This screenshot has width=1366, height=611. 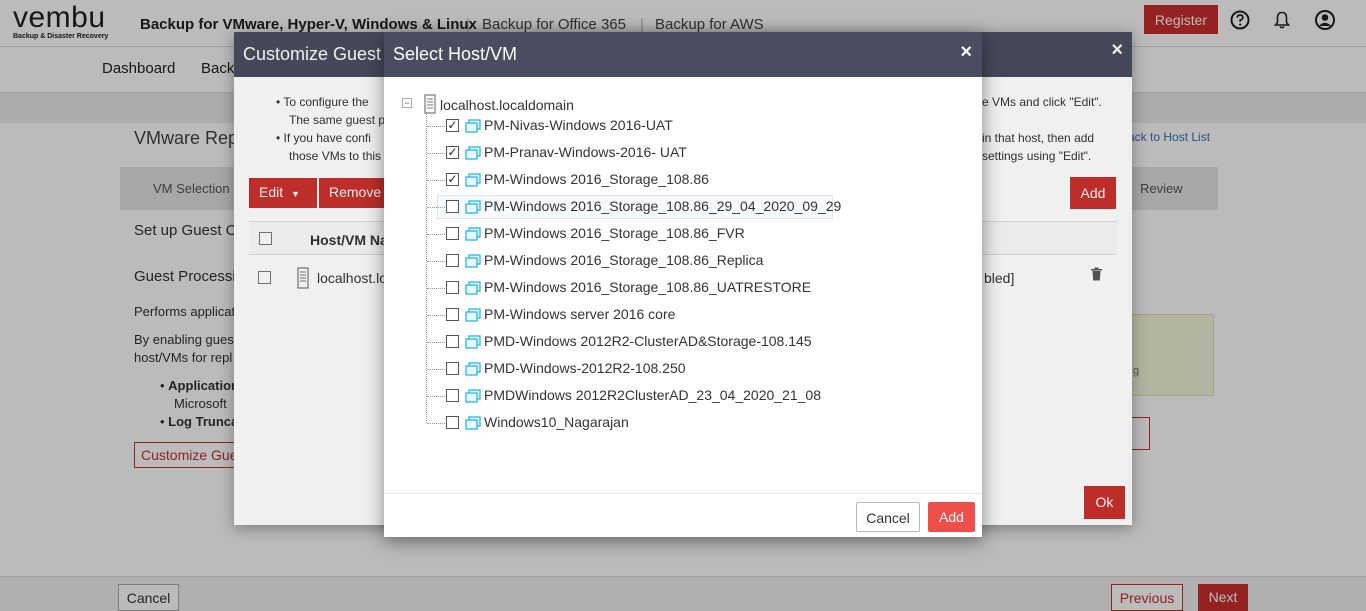 I want to click on vm-tree-item: PMD-Windows-2012R2-108.250, so click(x=647, y=369).